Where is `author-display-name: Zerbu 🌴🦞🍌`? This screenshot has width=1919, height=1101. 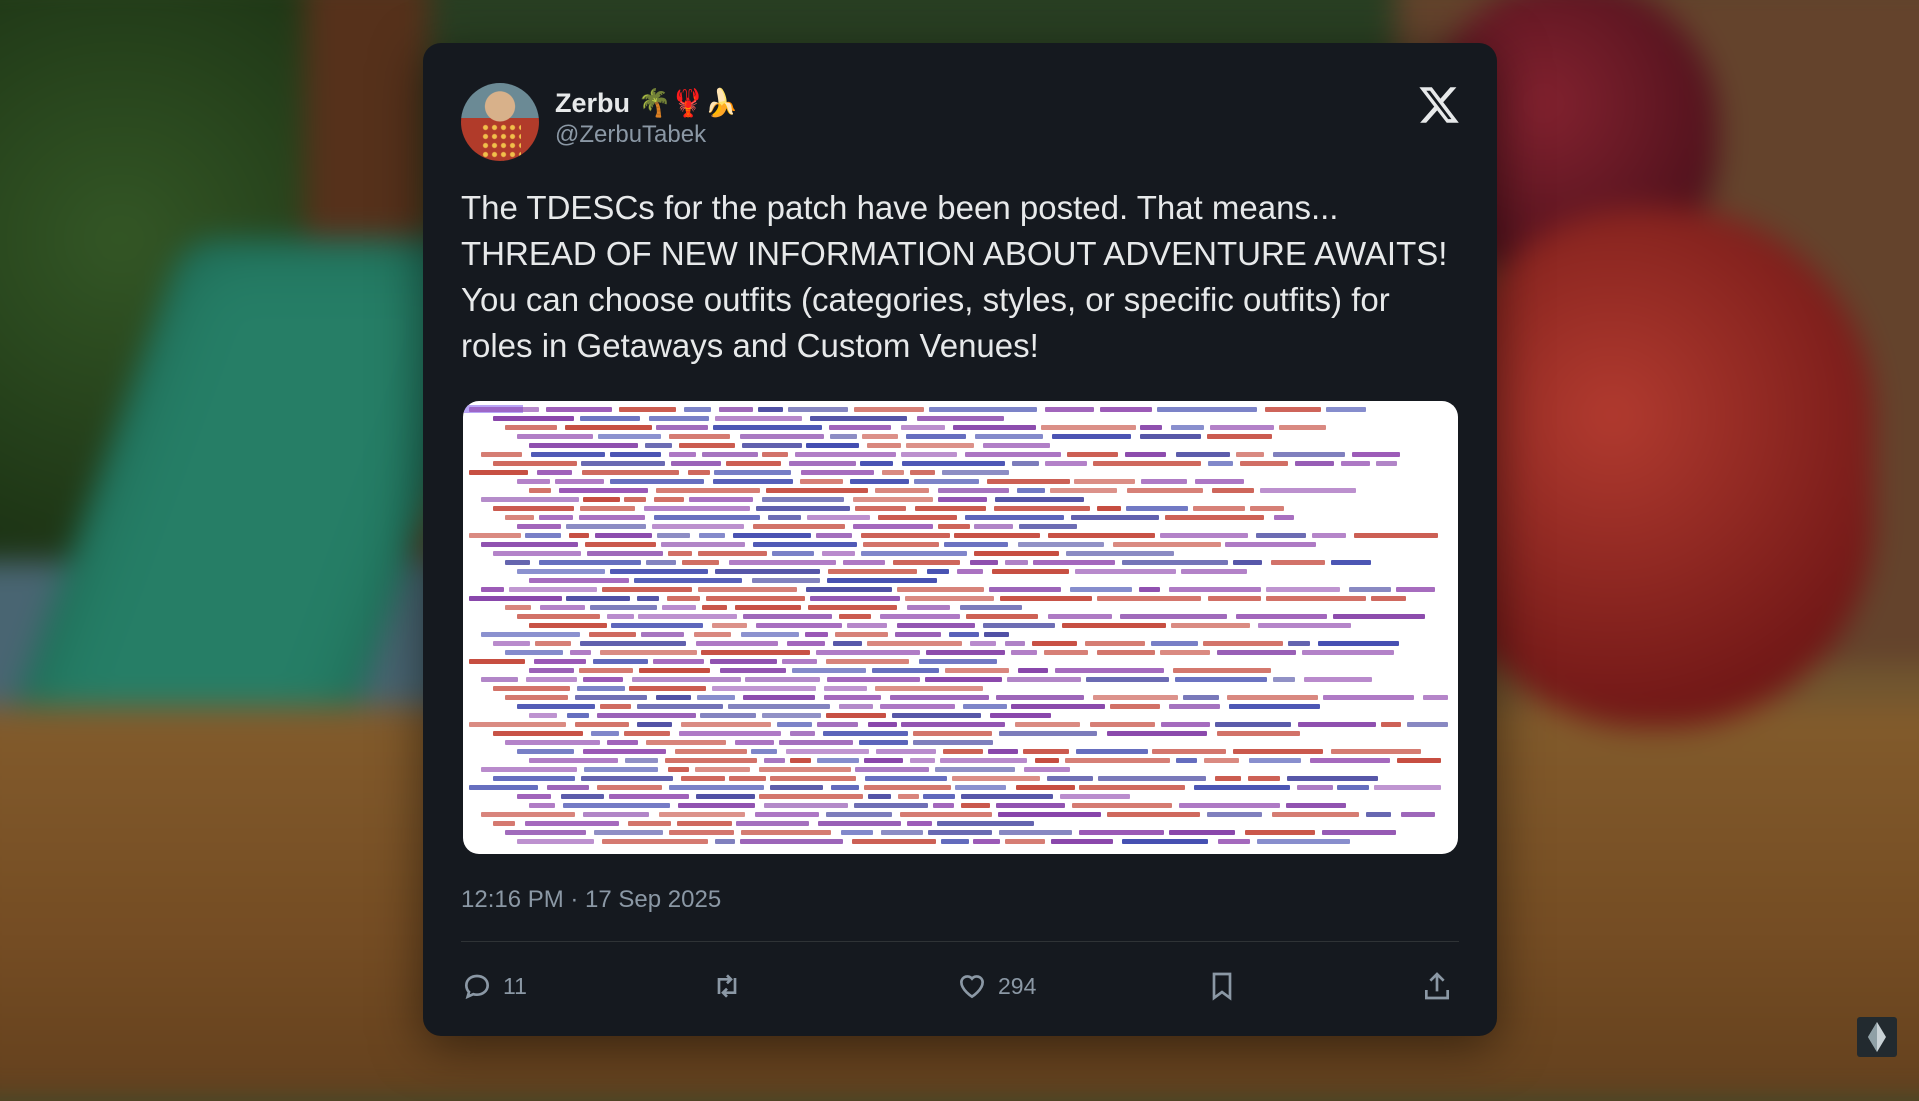 author-display-name: Zerbu 🌴🦞🍌 is located at coordinates (646, 103).